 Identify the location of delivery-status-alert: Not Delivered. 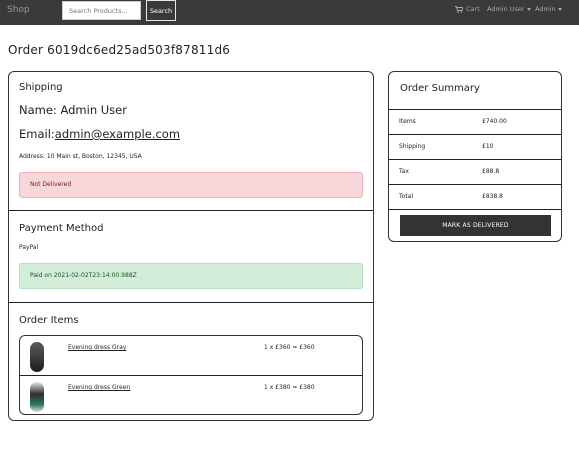
(191, 185).